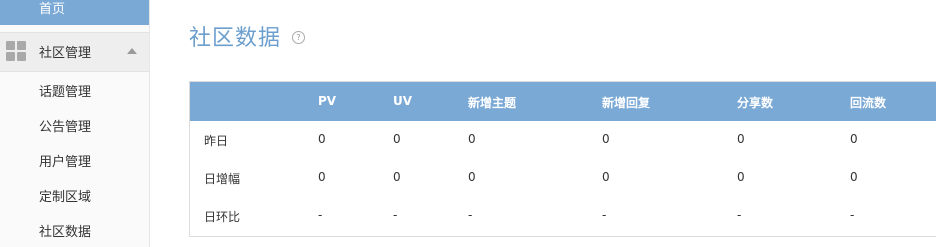 The height and width of the screenshot is (247, 936). I want to click on sidebar-item-topic-management: 话题管理, so click(65, 90).